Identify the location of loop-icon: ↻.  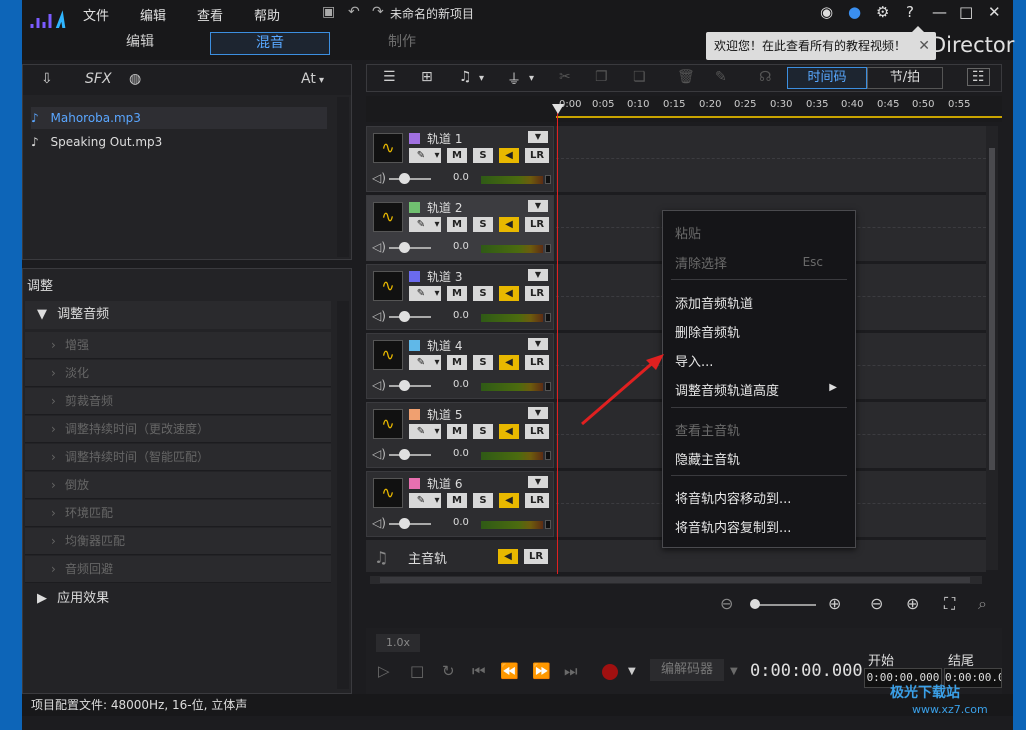
(448, 671).